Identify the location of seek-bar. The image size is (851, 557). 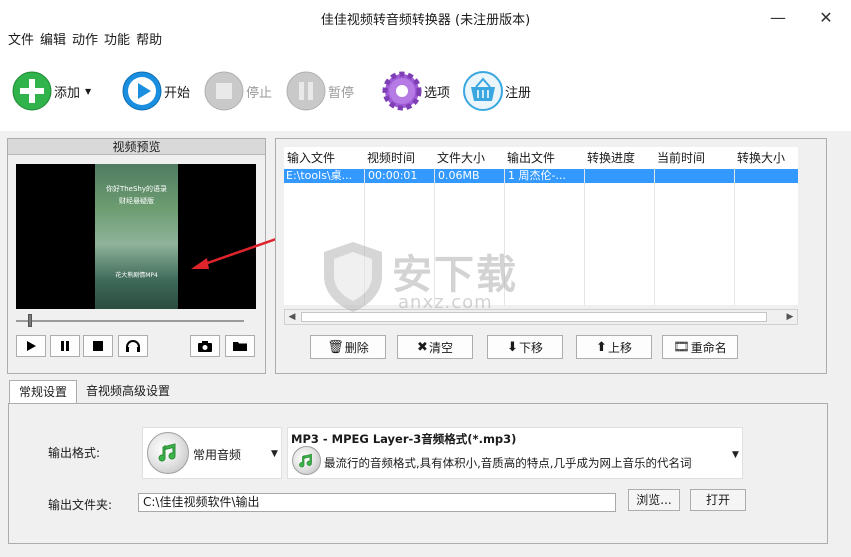
(130, 321).